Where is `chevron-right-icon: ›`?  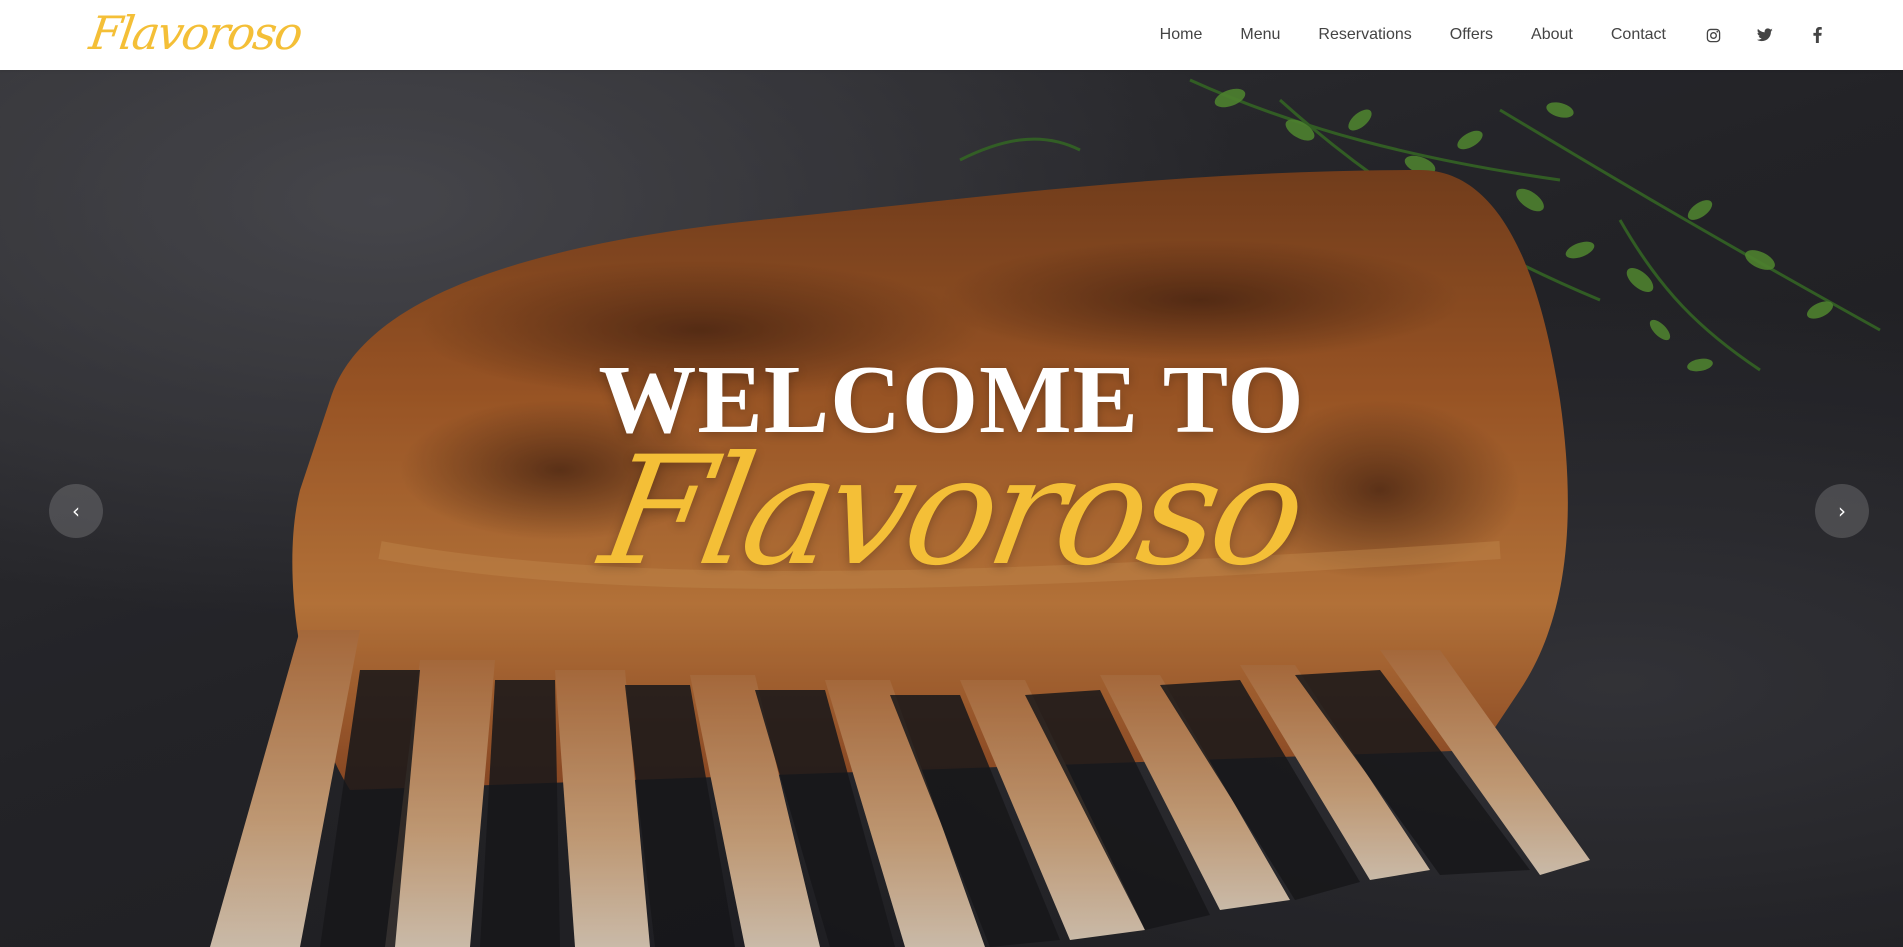
chevron-right-icon: › is located at coordinates (1842, 511).